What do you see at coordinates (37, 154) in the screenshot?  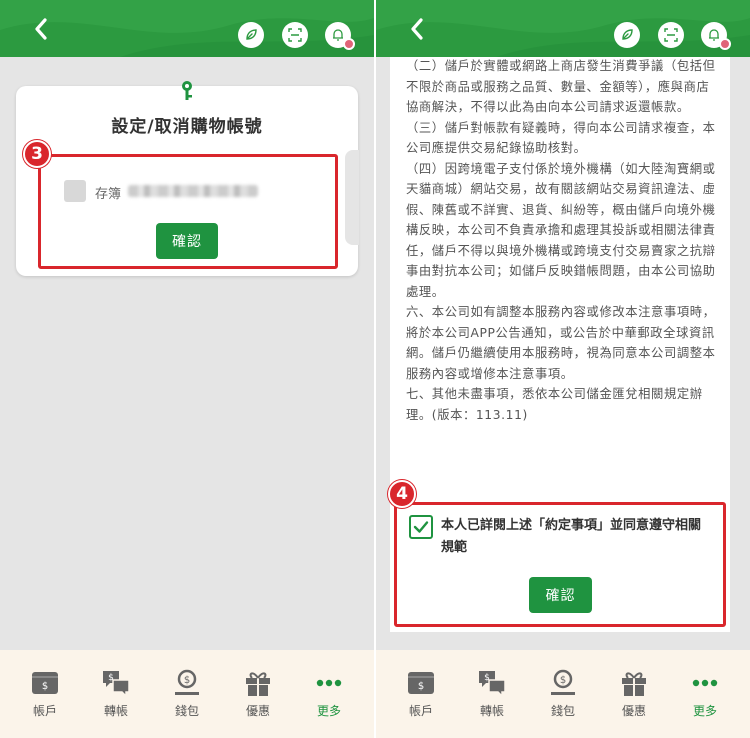 I see `step-badge-3: 3` at bounding box center [37, 154].